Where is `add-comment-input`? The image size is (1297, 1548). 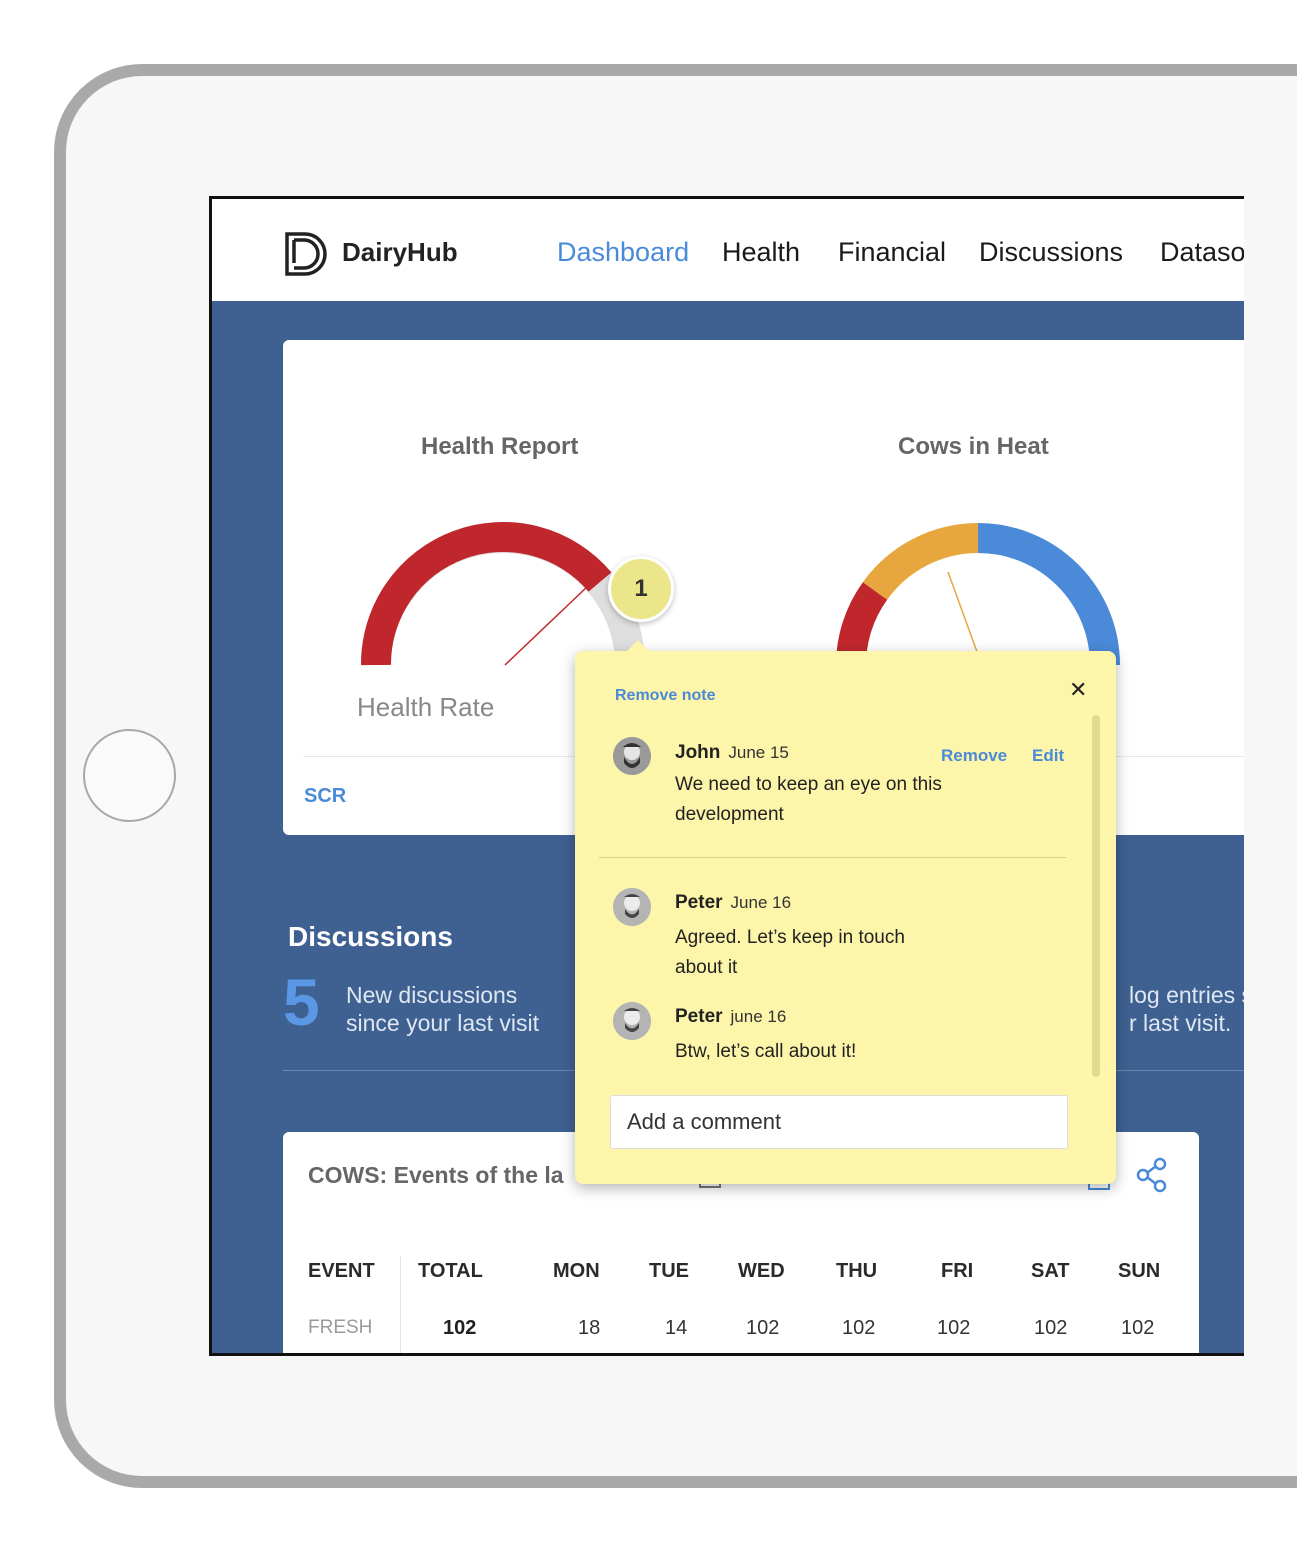
add-comment-input is located at coordinates (839, 1122).